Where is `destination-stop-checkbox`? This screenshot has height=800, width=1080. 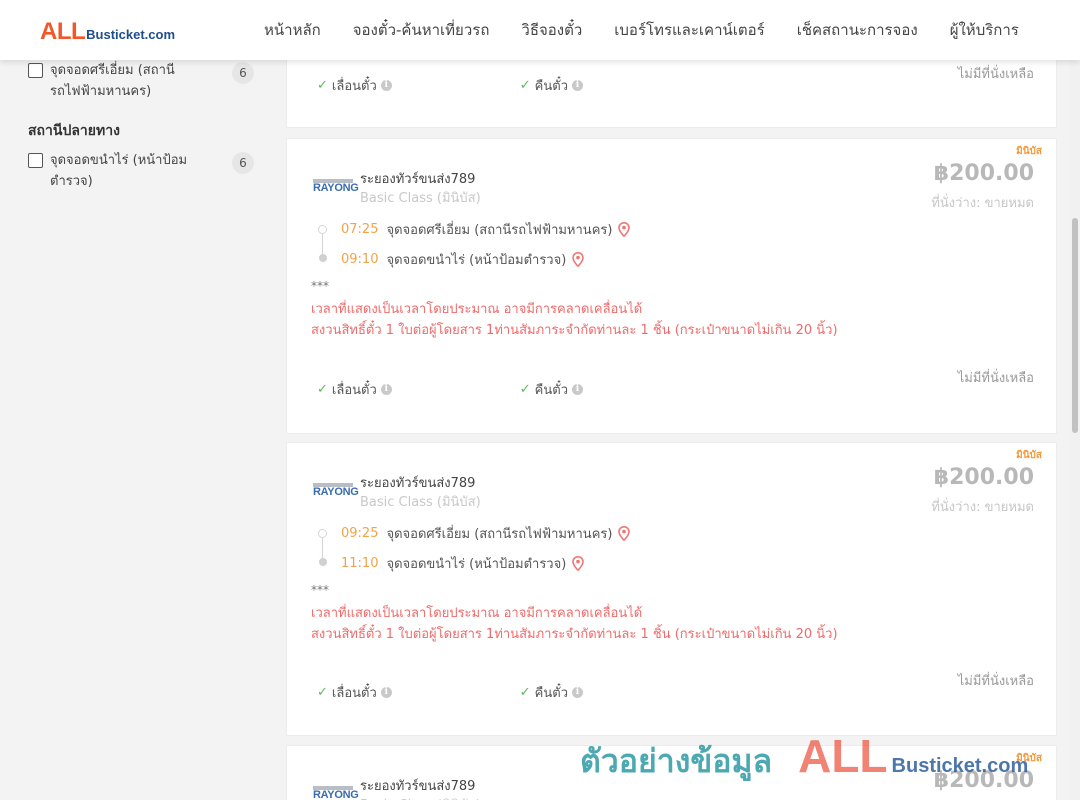 destination-stop-checkbox is located at coordinates (35, 160).